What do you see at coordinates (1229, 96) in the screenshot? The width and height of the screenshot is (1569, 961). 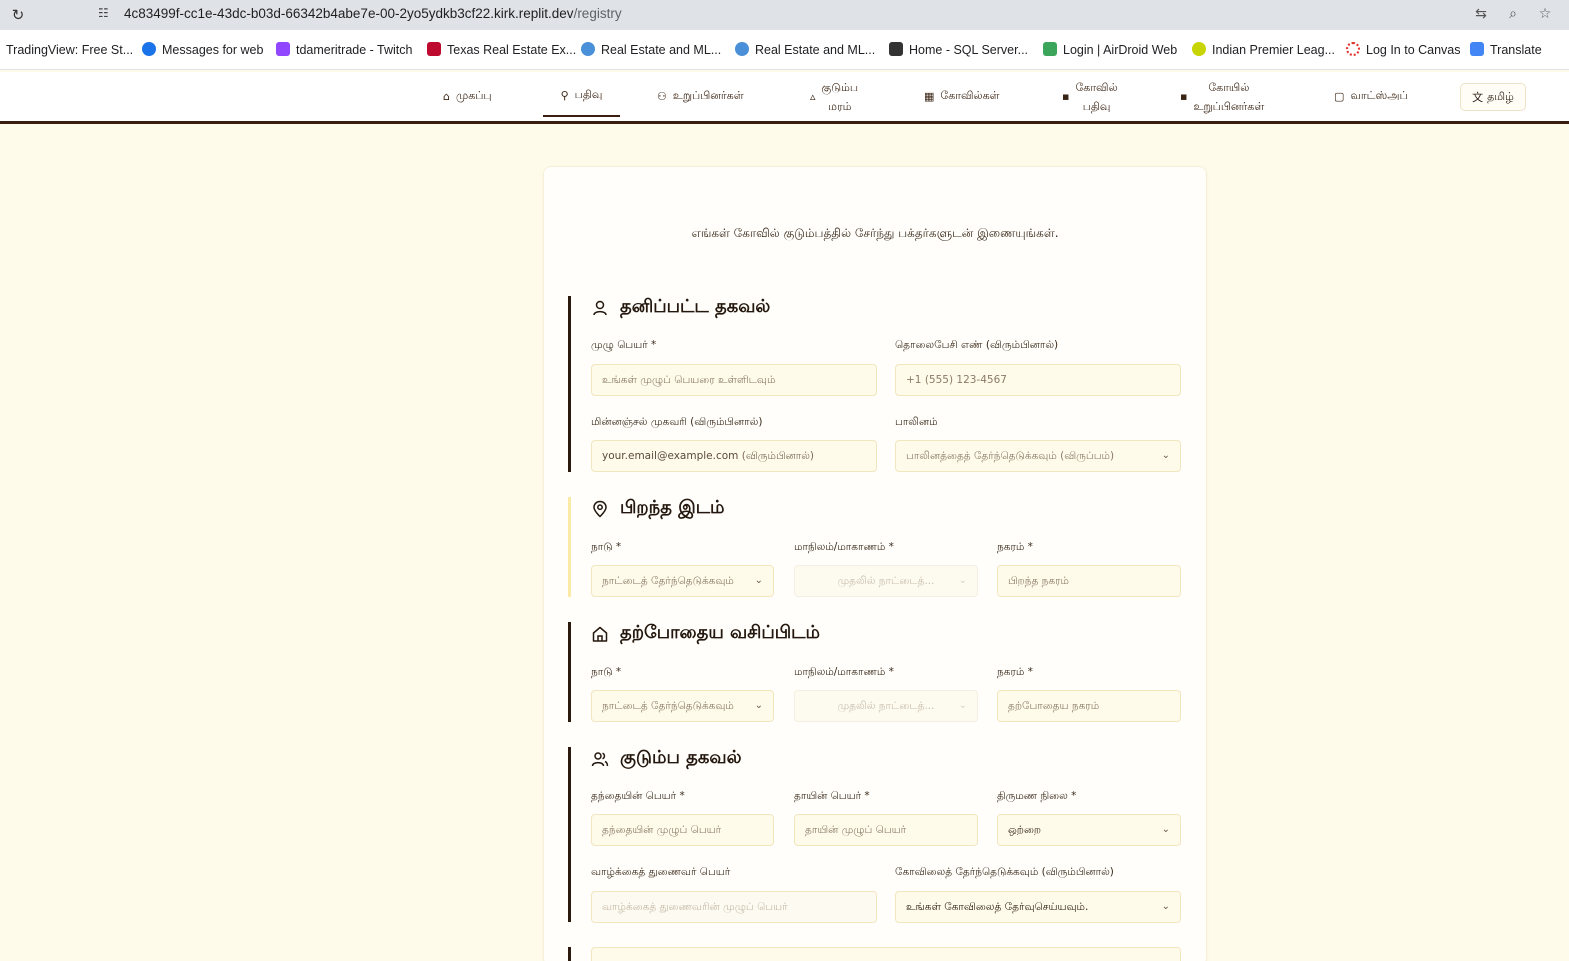 I see `nav-temple-members-label: கோயில் உறுப்பினர்கள்` at bounding box center [1229, 96].